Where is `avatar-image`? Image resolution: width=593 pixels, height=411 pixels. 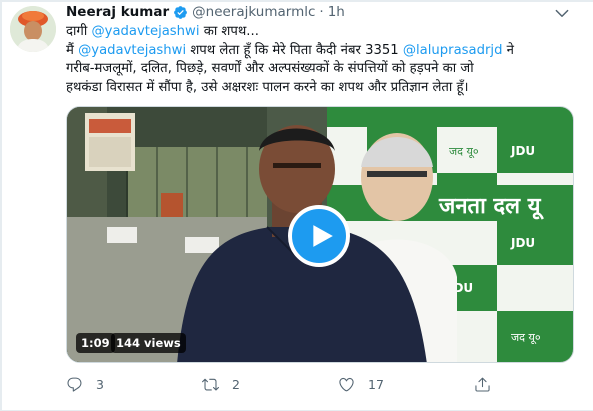
avatar-image is located at coordinates (33, 29).